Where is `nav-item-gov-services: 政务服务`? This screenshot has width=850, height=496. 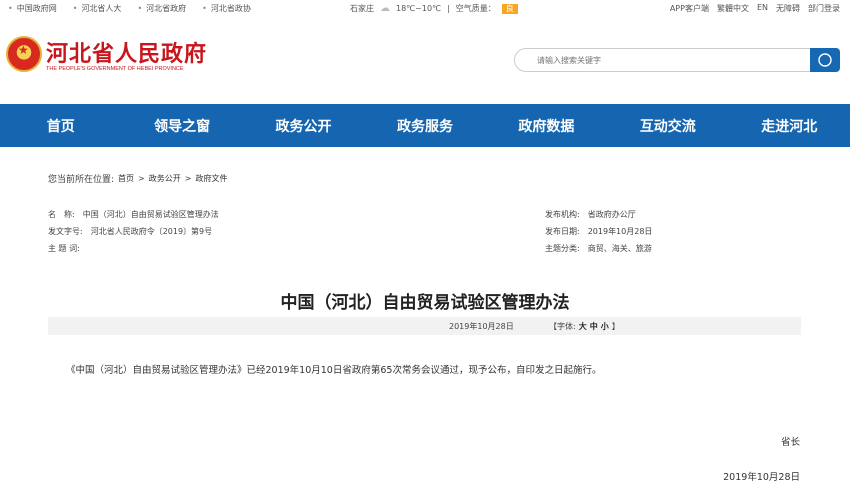
nav-item-gov-services: 政务服务 is located at coordinates (424, 125).